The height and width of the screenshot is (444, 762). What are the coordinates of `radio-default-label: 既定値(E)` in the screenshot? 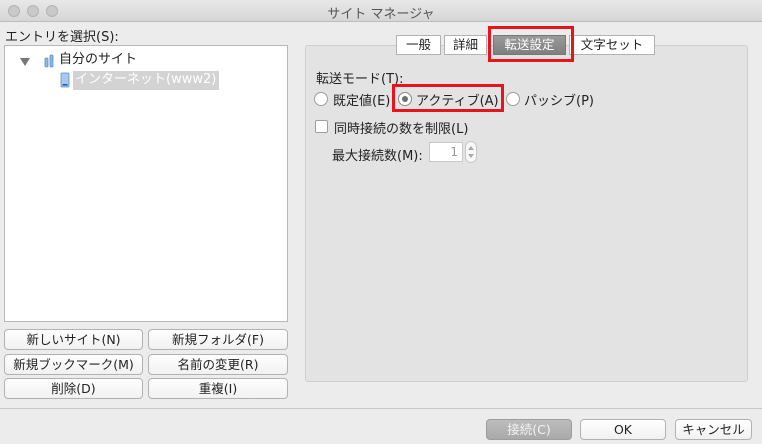 It's located at (361, 99).